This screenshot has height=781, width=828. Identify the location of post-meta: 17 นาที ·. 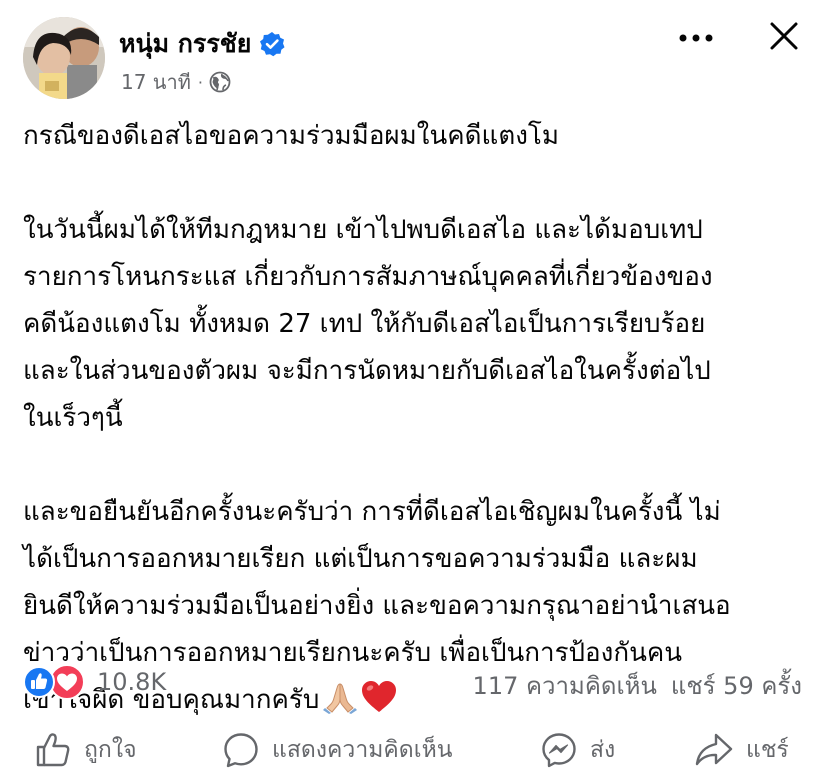
(176, 82).